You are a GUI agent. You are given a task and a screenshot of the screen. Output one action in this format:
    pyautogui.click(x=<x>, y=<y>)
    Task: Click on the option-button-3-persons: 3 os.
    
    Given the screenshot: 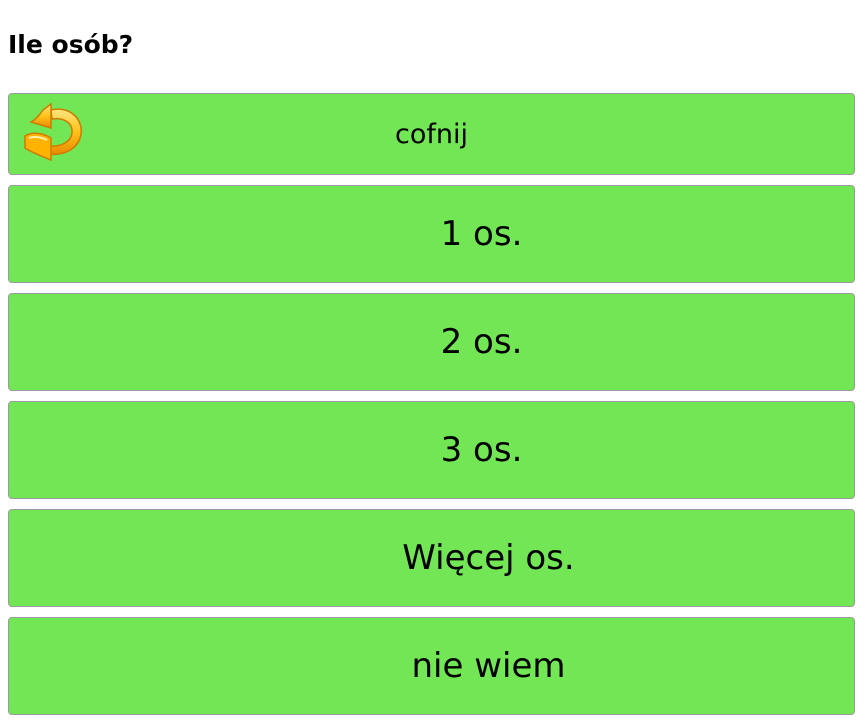 What is the action you would take?
    pyautogui.click(x=431, y=450)
    